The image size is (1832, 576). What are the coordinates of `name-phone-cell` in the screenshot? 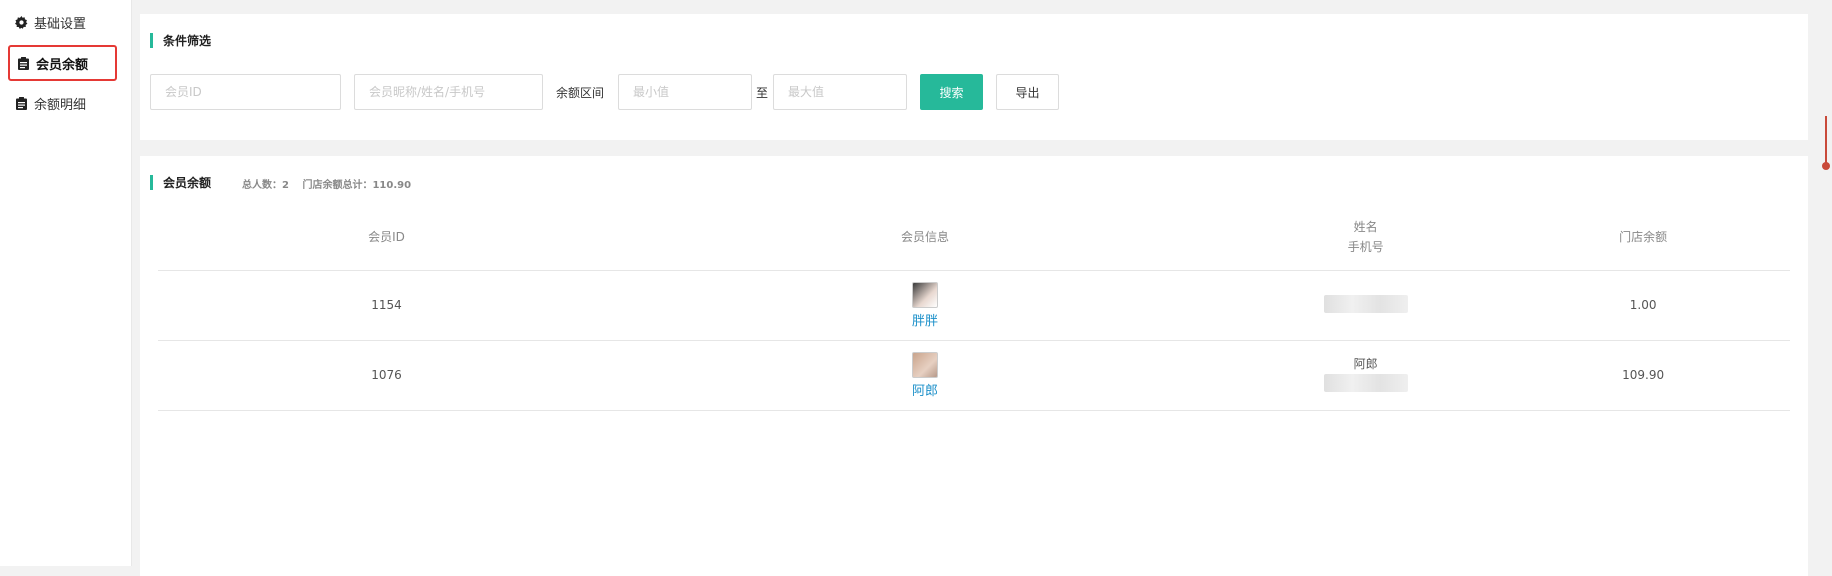 It's located at (1366, 305).